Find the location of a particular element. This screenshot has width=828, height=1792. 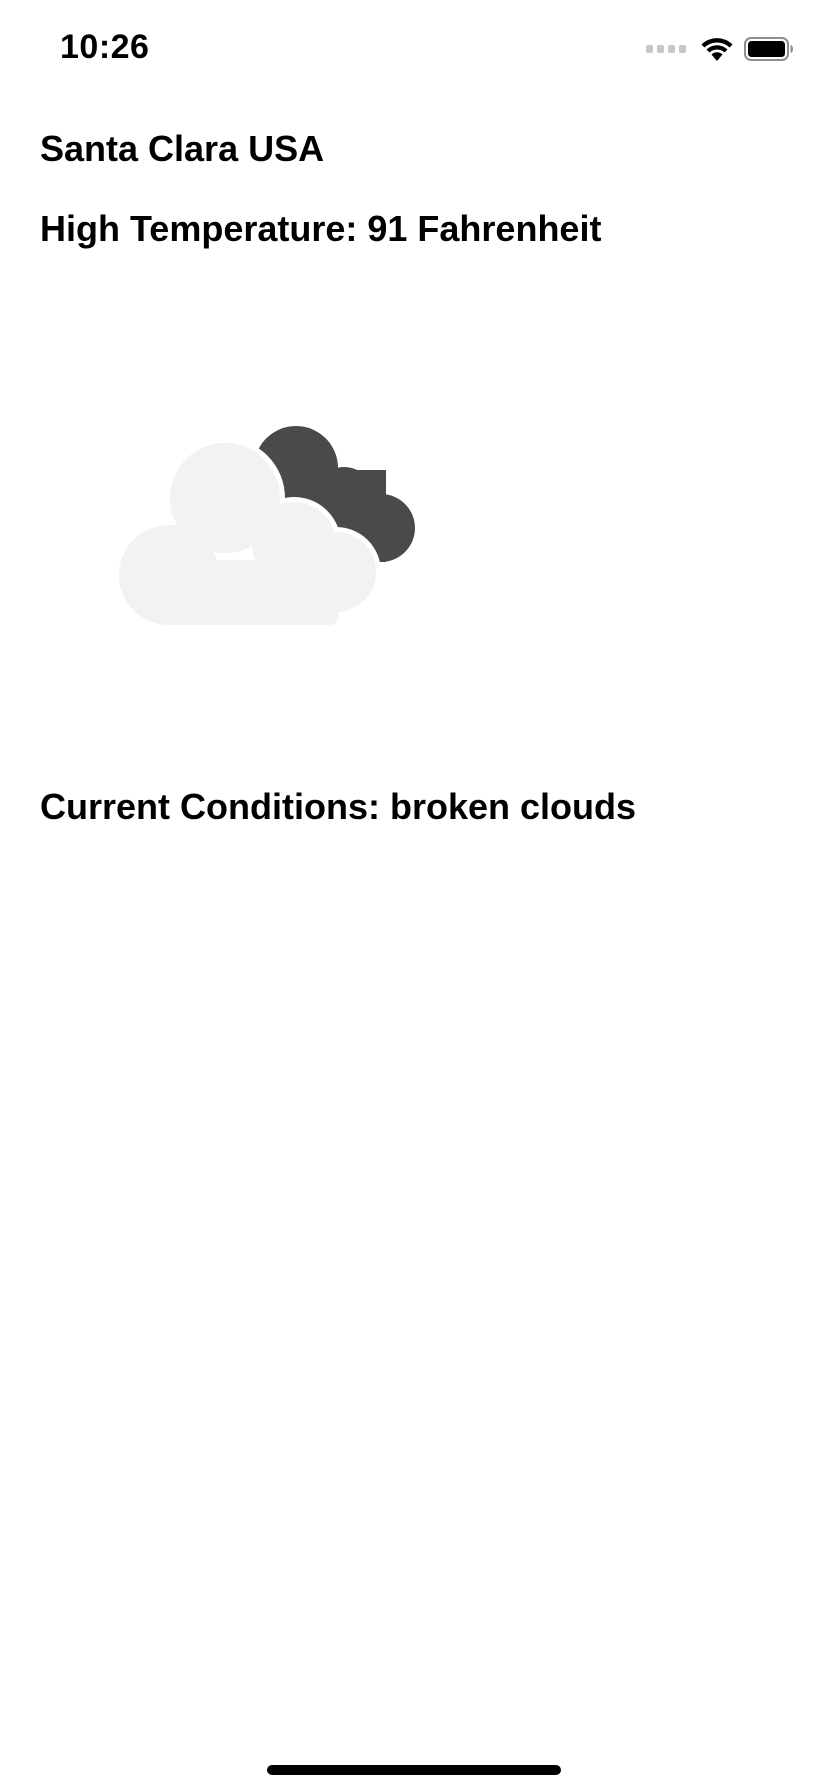

cellular-signal-icon is located at coordinates (666, 49).